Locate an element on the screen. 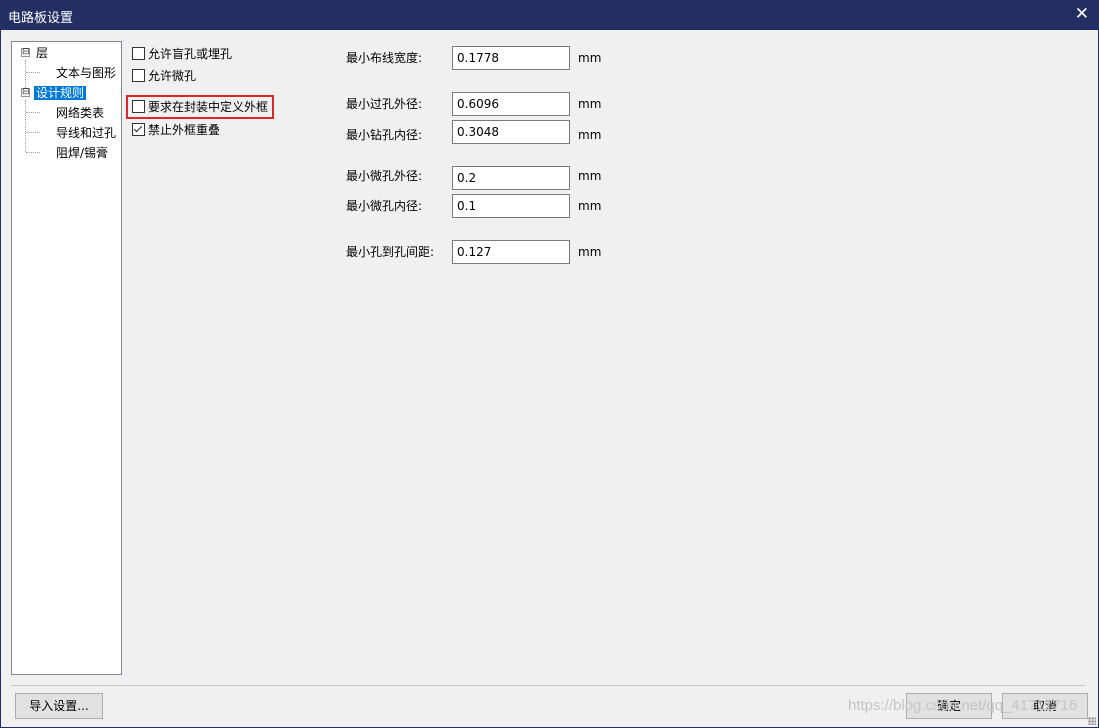 This screenshot has width=1099, height=728. close-icon: ✕ is located at coordinates (1082, 14).